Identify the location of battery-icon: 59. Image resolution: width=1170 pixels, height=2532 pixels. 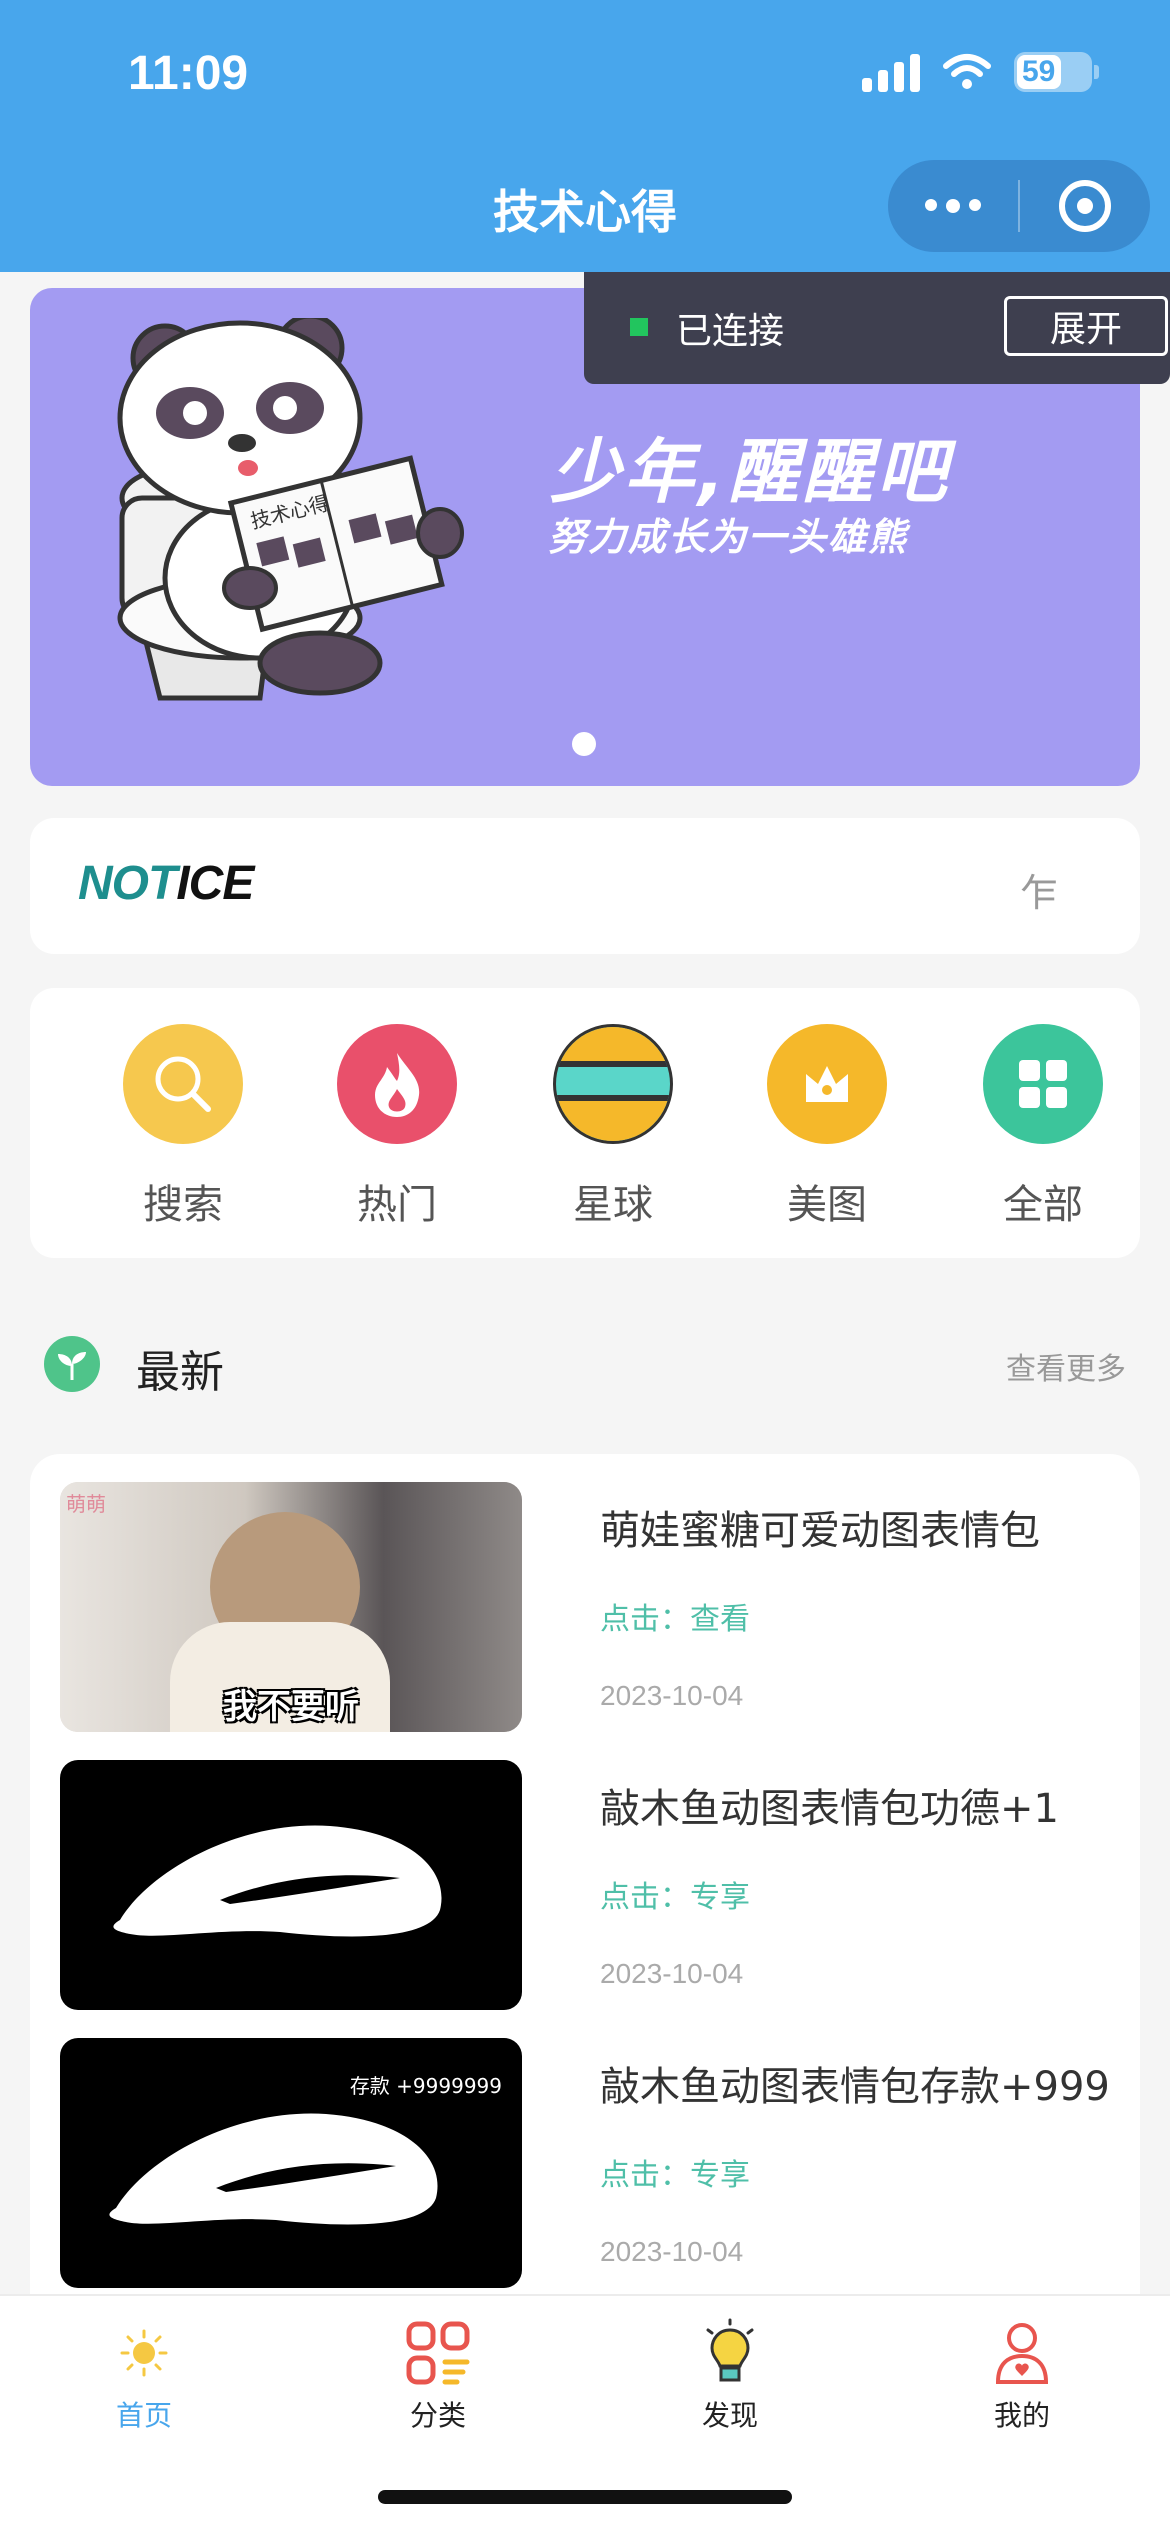
(1056, 72).